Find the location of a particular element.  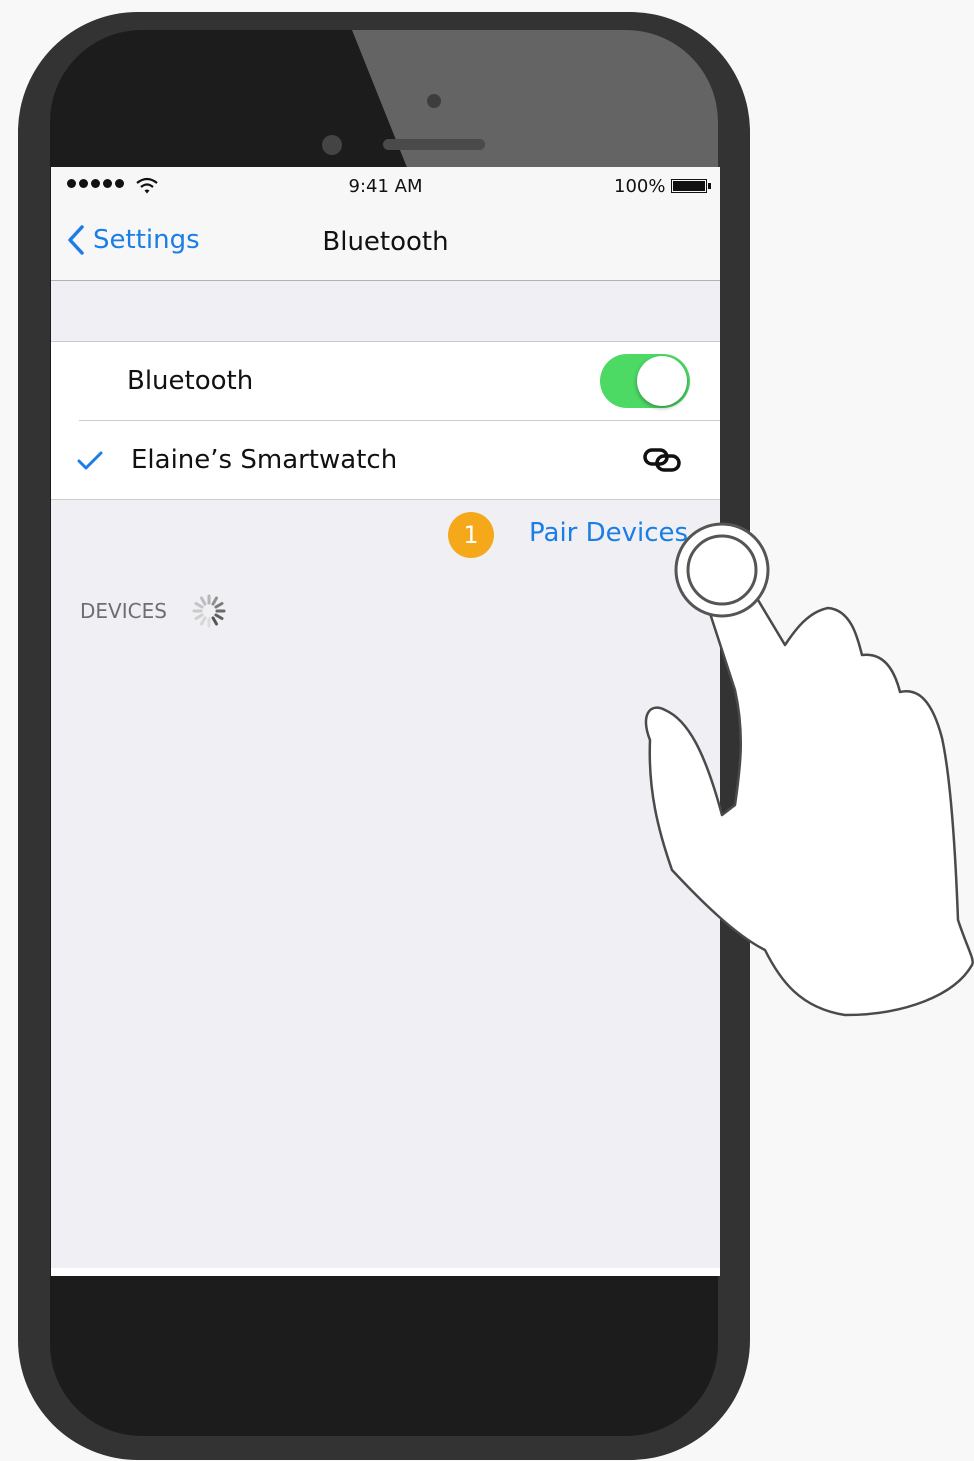

paired-device-row: Elaine’s Smartwatch is located at coordinates (385, 460).